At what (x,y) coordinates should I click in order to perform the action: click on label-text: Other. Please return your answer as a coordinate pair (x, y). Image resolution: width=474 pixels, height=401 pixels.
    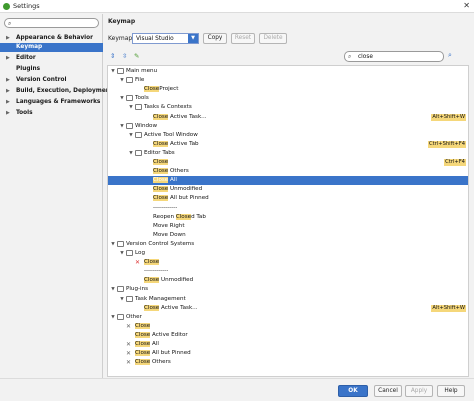
    Looking at the image, I should click on (134, 316).